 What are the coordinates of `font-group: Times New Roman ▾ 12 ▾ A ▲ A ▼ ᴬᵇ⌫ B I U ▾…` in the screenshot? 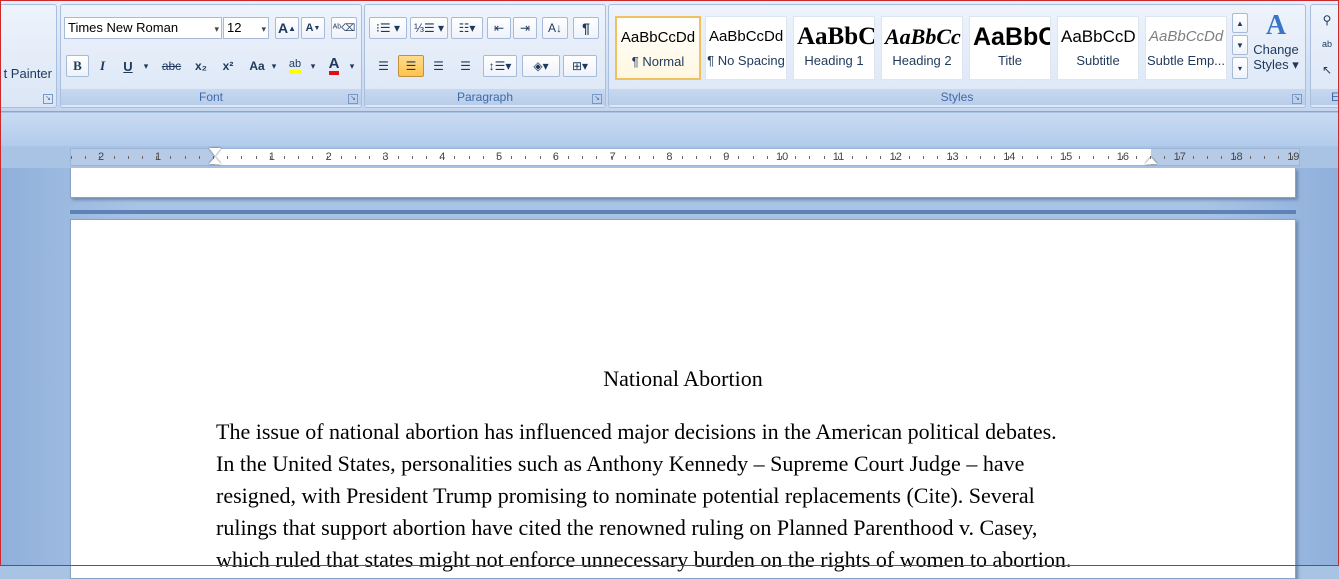 It's located at (211, 56).